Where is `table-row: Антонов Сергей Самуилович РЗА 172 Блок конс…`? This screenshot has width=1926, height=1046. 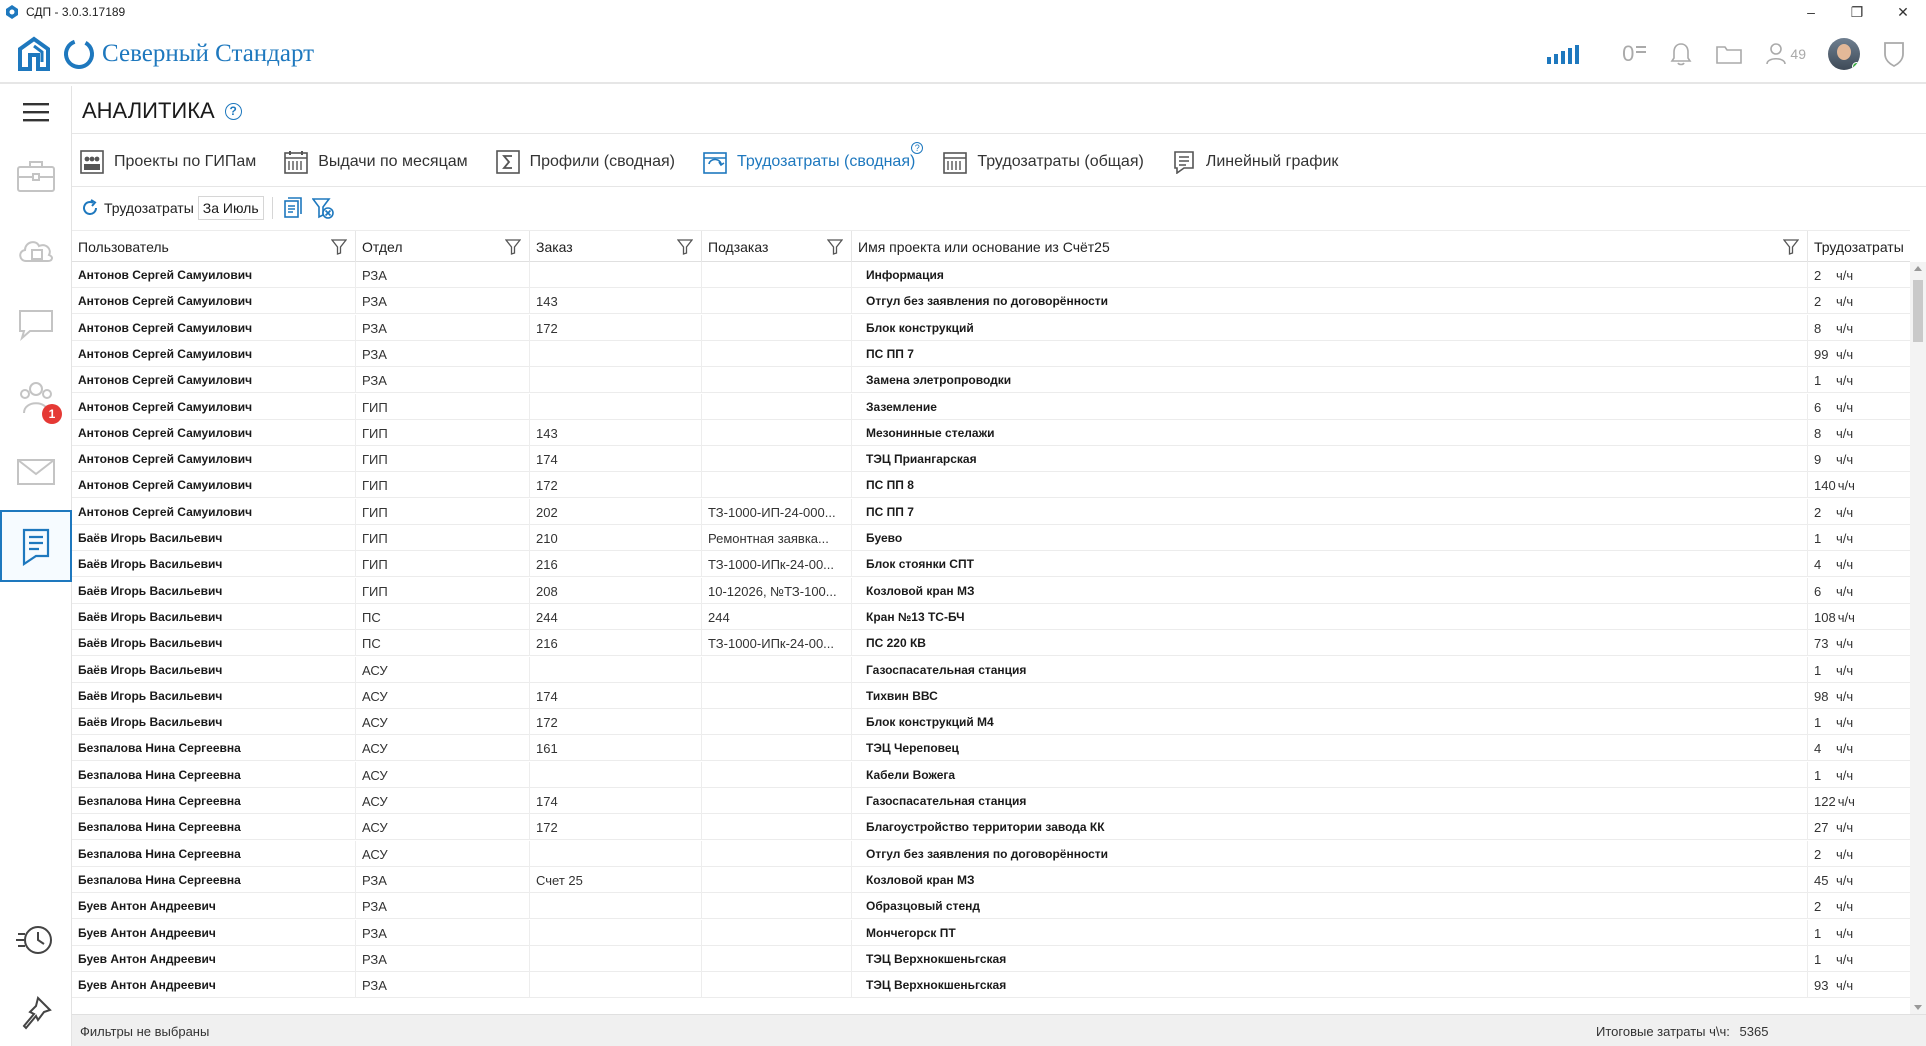 table-row: Антонов Сергей Самуилович РЗА 172 Блок конс… is located at coordinates (991, 328).